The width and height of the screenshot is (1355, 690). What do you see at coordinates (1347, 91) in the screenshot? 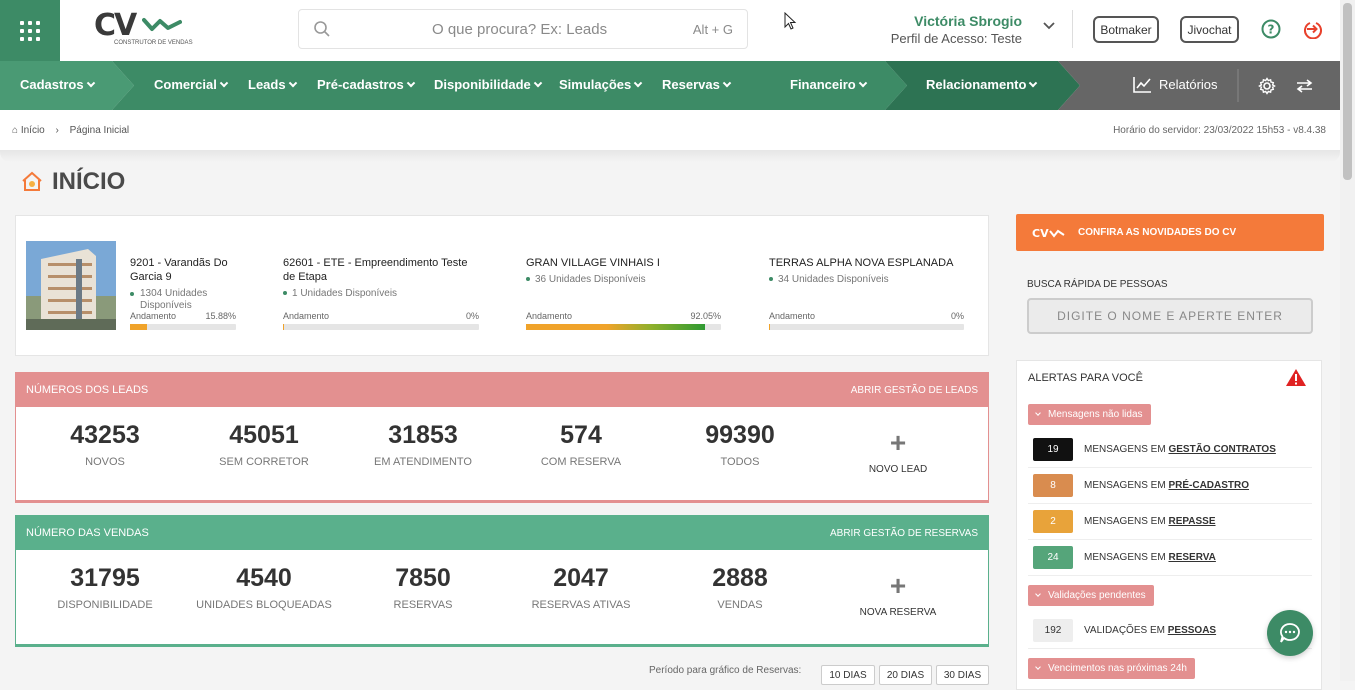
I see `scrollbar-thumb` at bounding box center [1347, 91].